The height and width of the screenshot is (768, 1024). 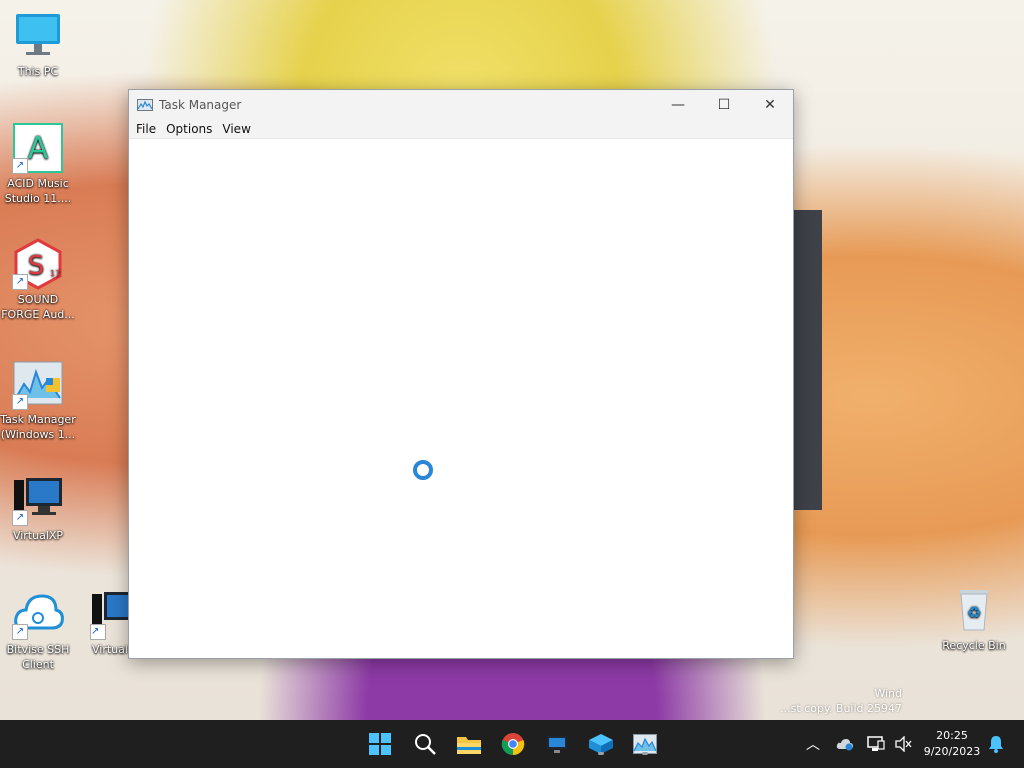 I want to click on menu-file: File, so click(x=146, y=129).